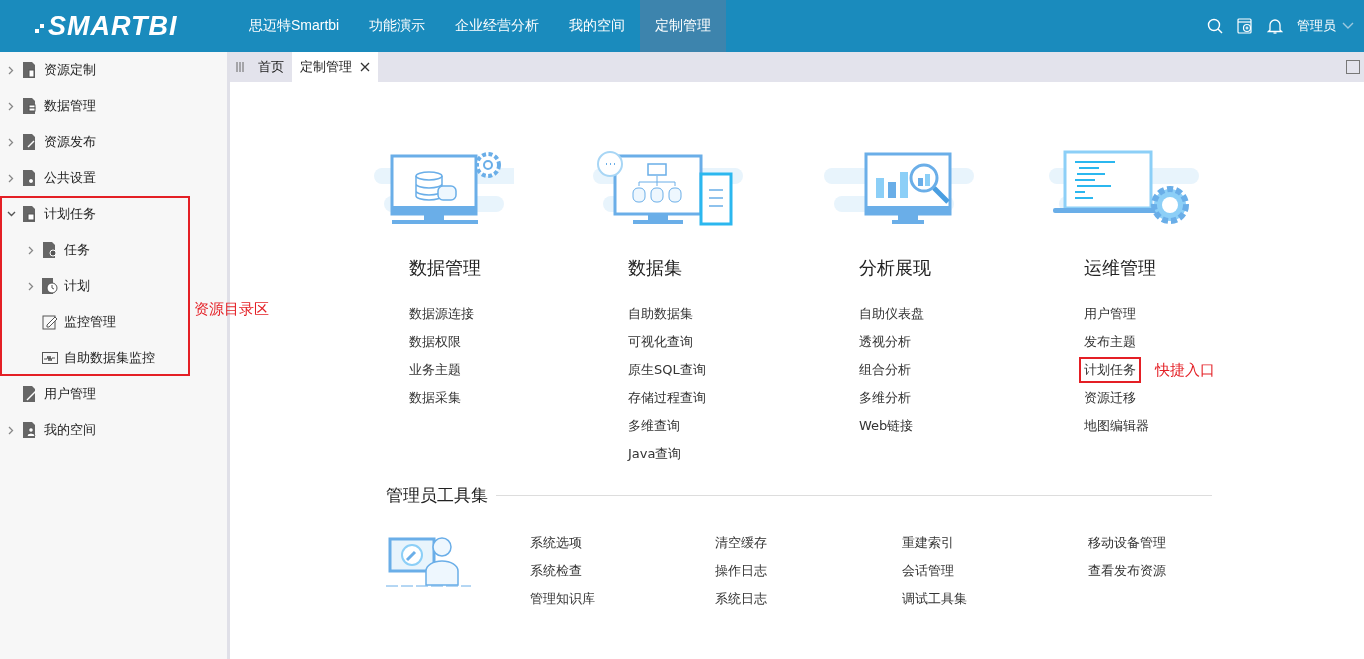  I want to click on card-title: 运维管理, so click(1120, 268).